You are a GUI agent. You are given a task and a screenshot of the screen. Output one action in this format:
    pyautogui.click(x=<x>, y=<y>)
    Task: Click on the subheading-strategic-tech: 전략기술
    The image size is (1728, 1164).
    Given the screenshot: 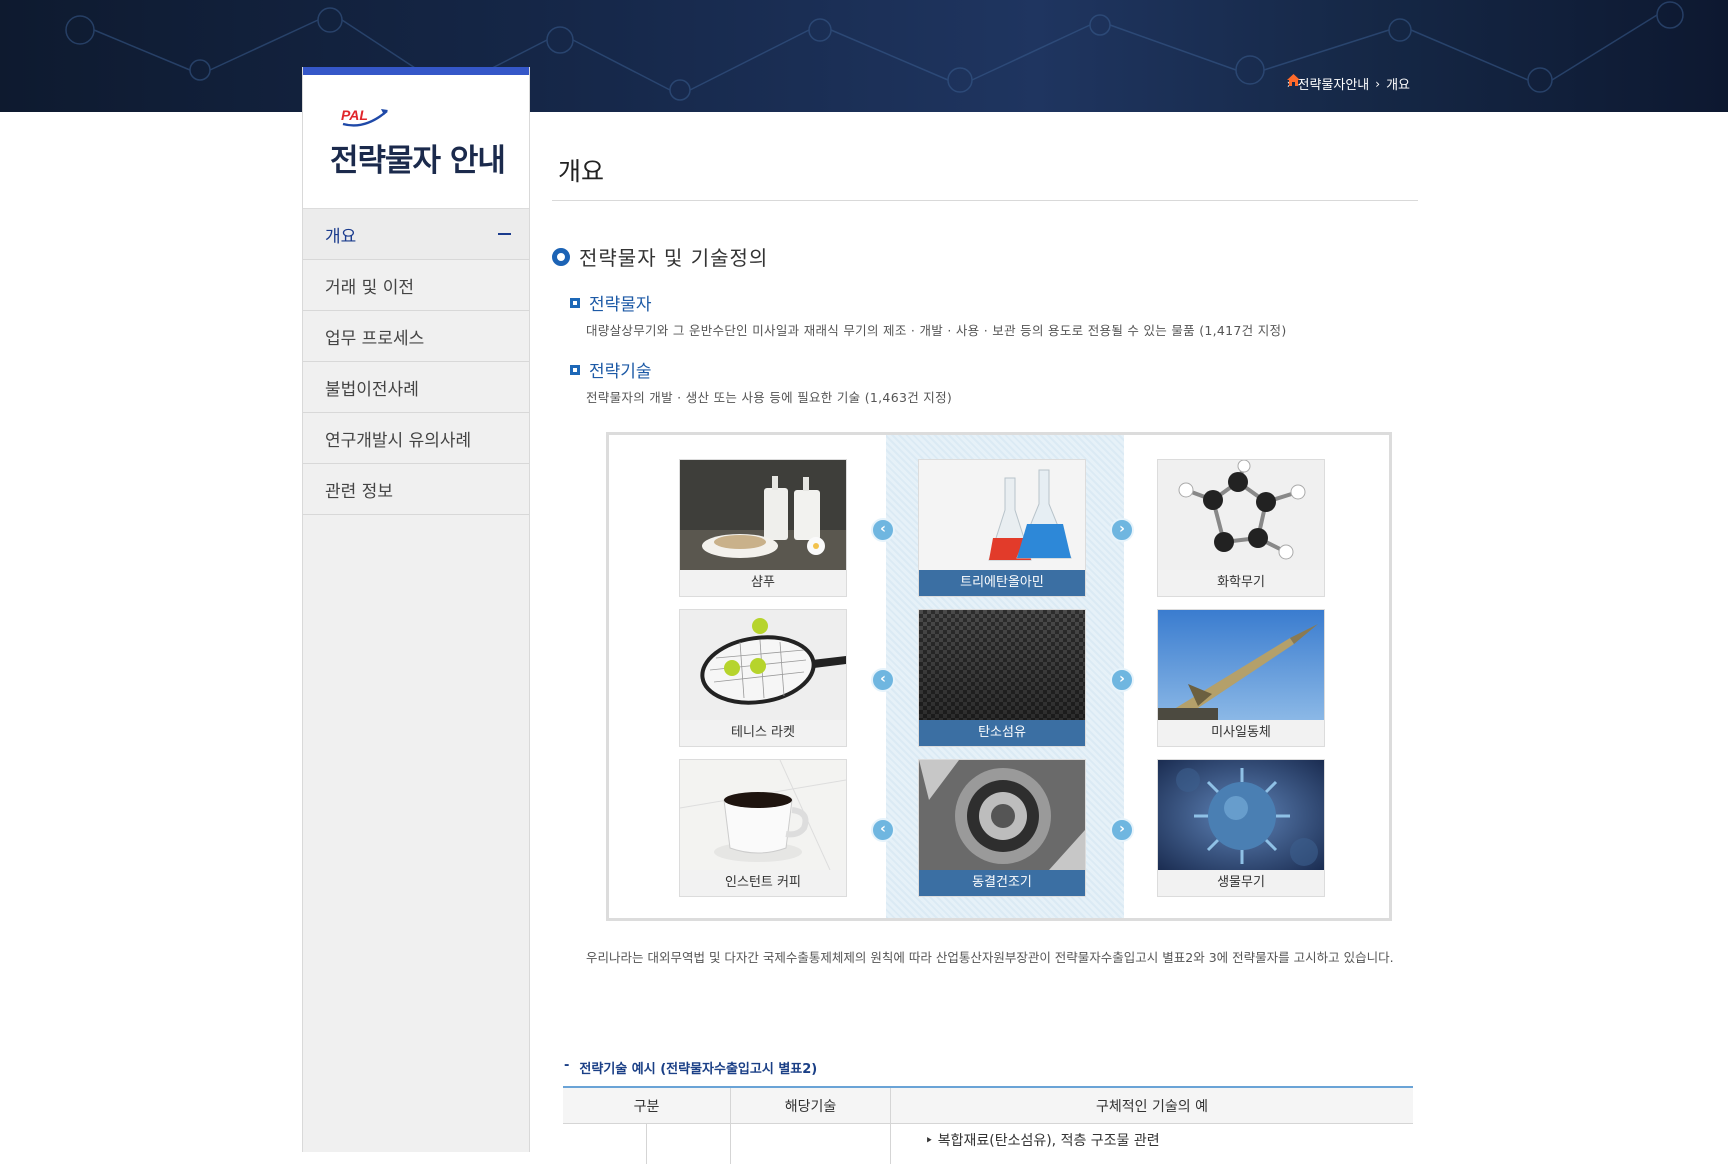 What is the action you would take?
    pyautogui.click(x=611, y=369)
    